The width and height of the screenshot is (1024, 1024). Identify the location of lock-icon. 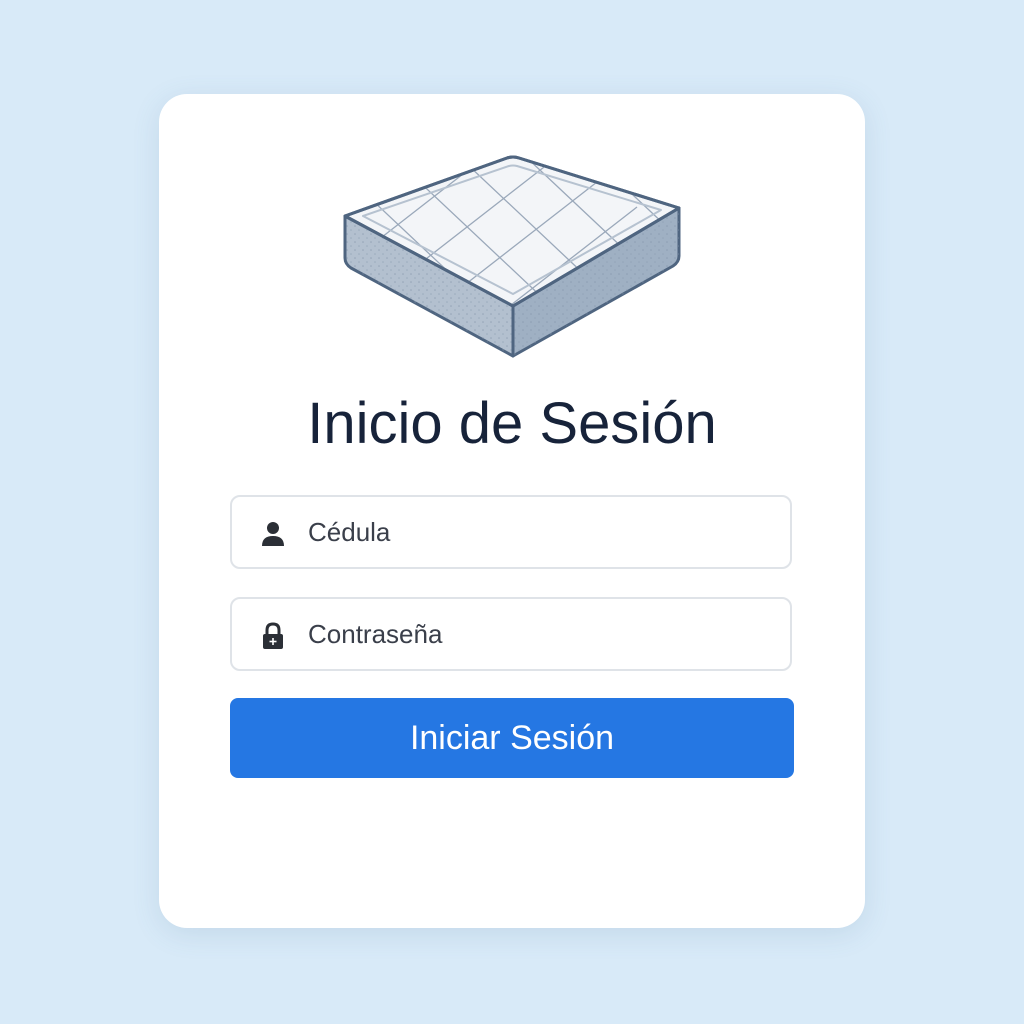
(273, 635).